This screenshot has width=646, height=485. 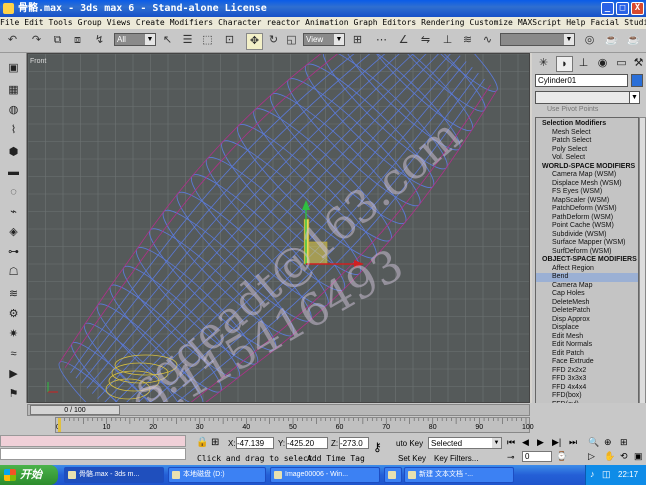 I want to click on modifier-item: Edit Mesh, so click(x=567, y=337).